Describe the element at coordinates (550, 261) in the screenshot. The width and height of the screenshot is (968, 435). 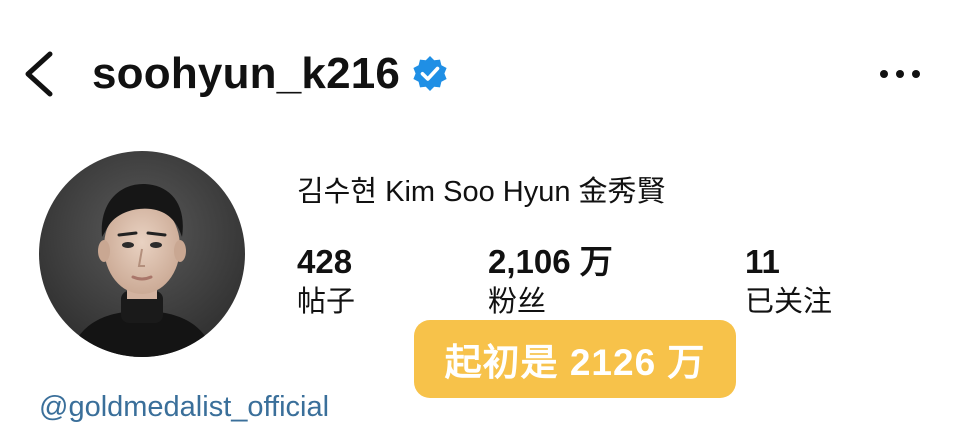
I see `followers-count: 2,106 万` at that location.